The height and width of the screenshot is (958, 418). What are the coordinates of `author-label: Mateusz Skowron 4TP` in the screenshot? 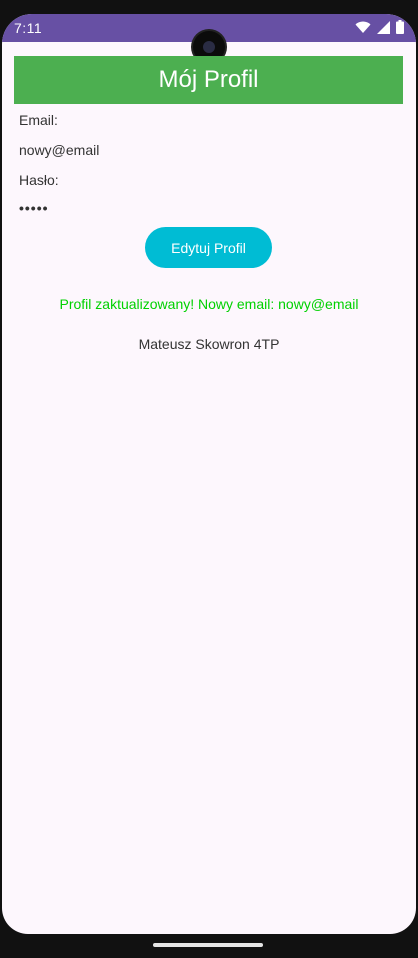 It's located at (209, 344).